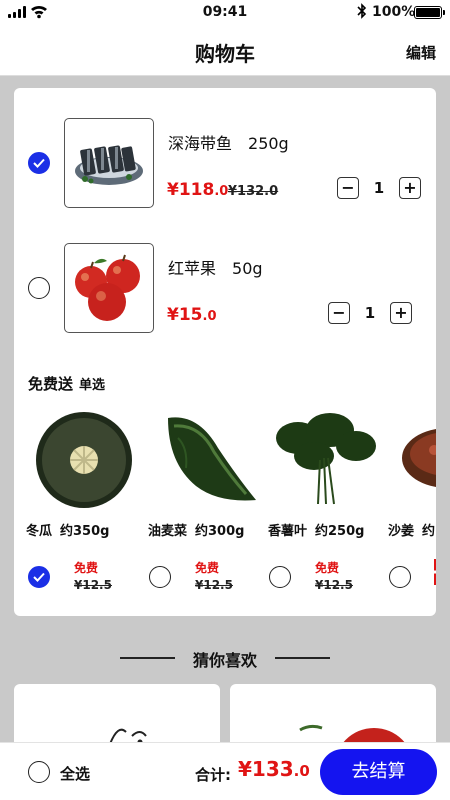 Image resolution: width=450 pixels, height=800 pixels. I want to click on checkout-button: 去结算, so click(378, 772).